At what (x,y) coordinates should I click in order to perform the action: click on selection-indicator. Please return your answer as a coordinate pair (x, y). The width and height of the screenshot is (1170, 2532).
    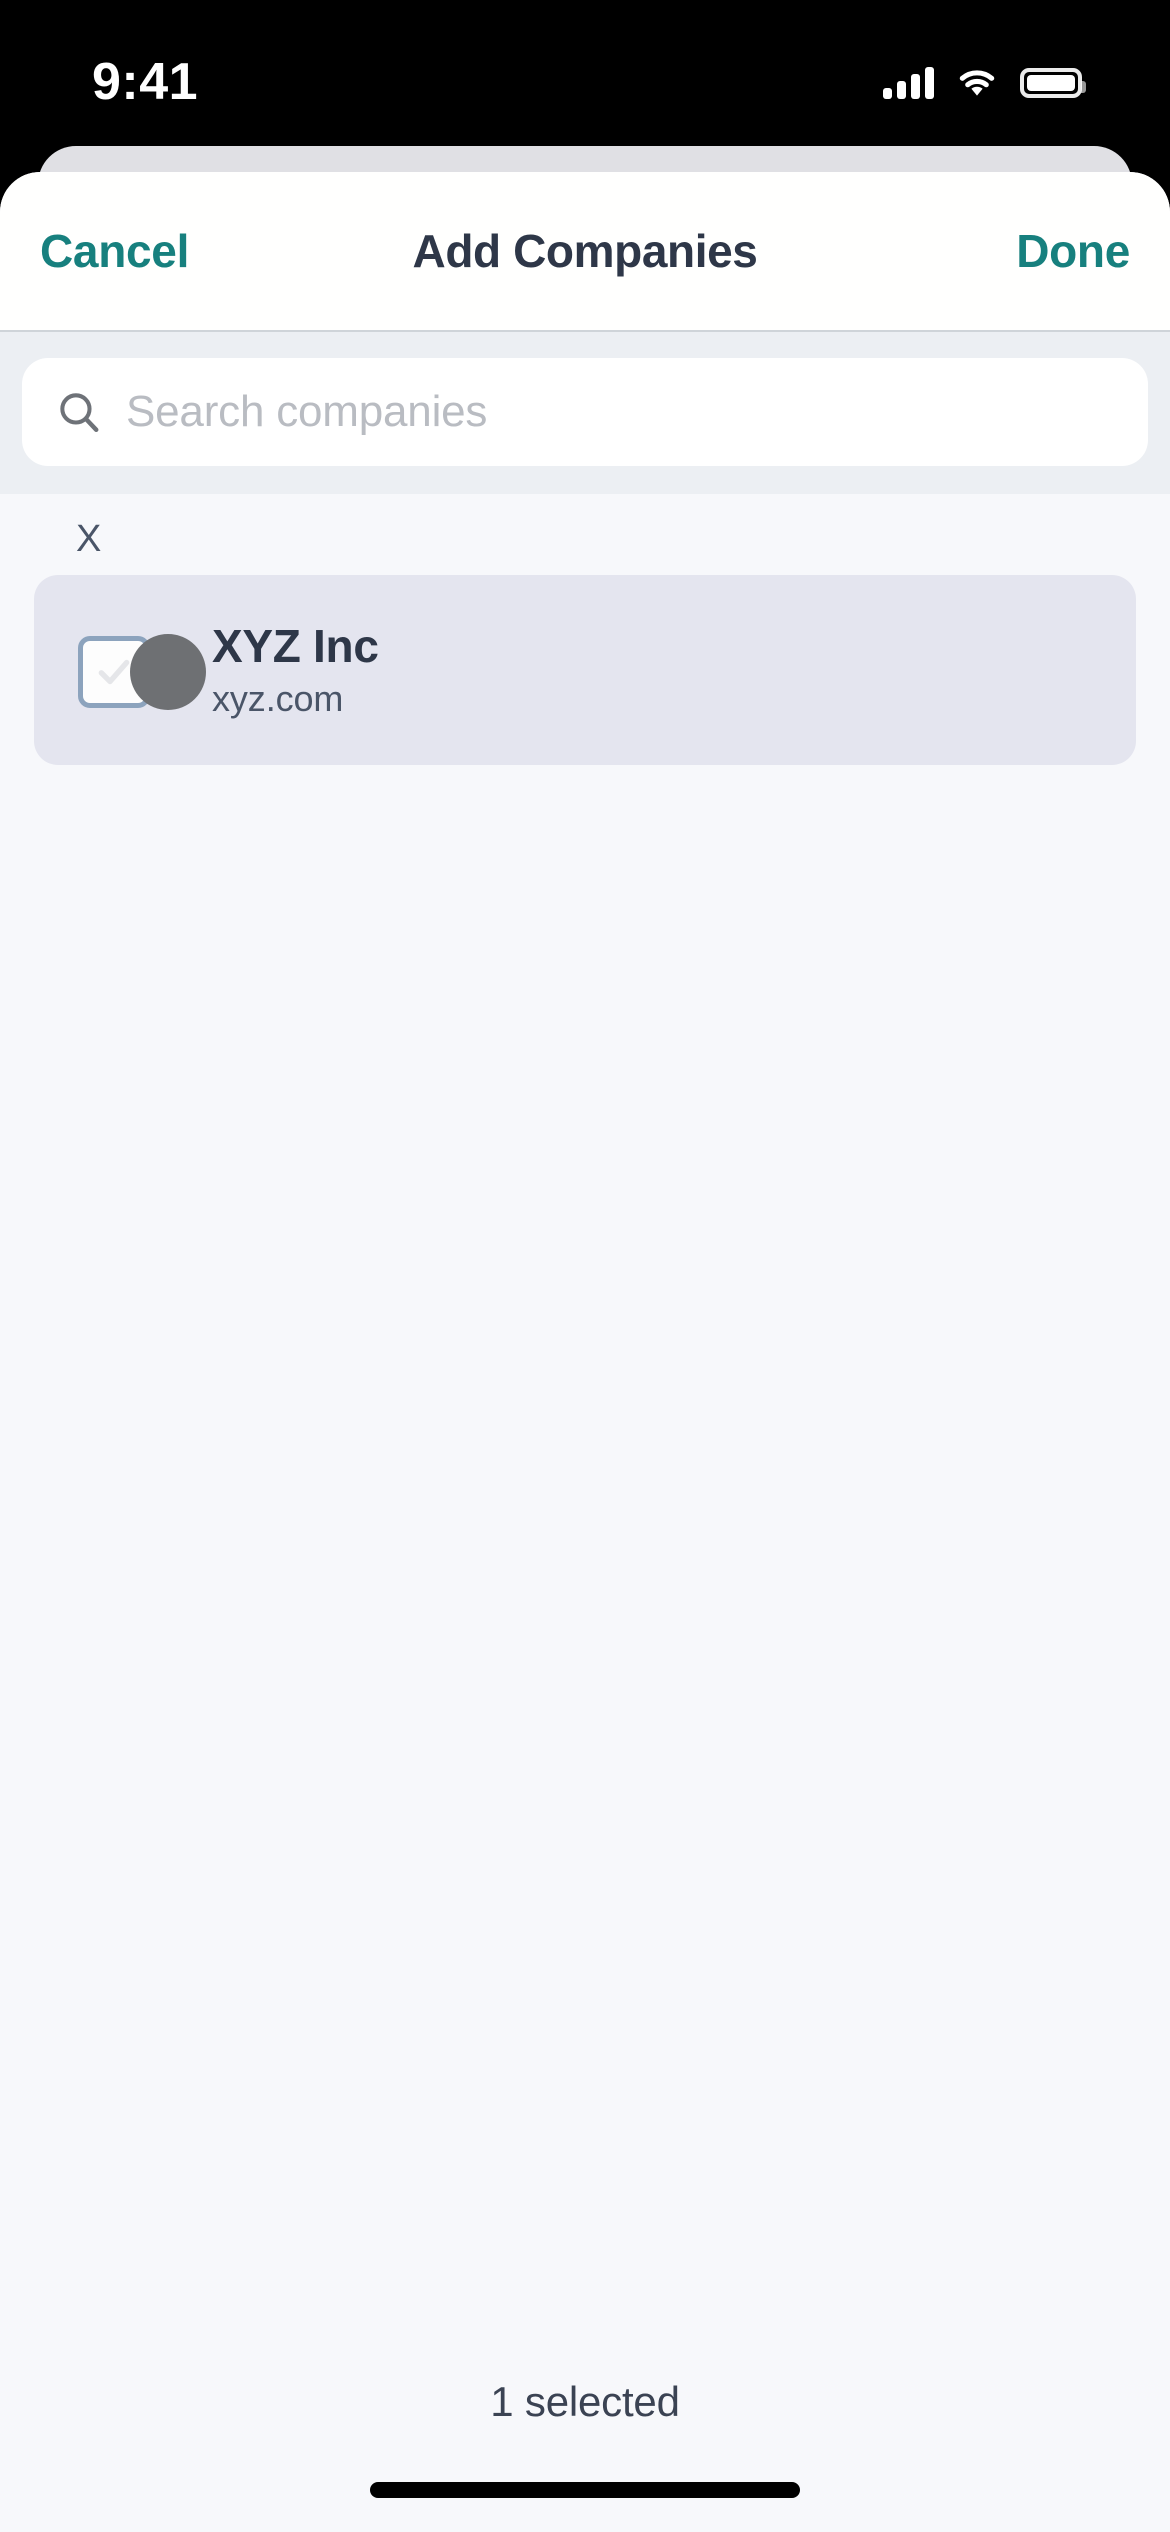
    Looking at the image, I should click on (142, 670).